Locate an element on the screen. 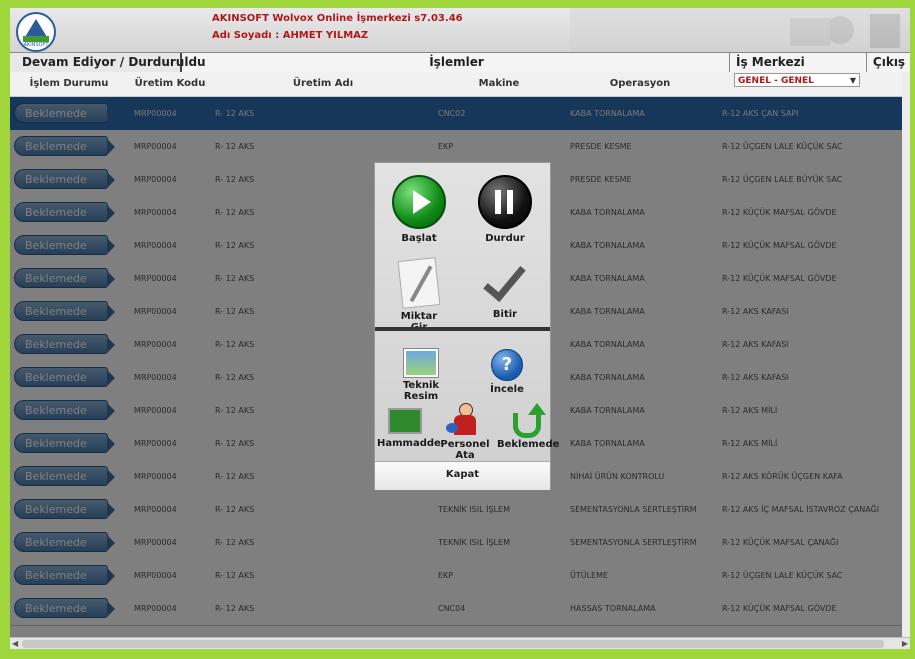  notepad-pen-icon is located at coordinates (419, 283).